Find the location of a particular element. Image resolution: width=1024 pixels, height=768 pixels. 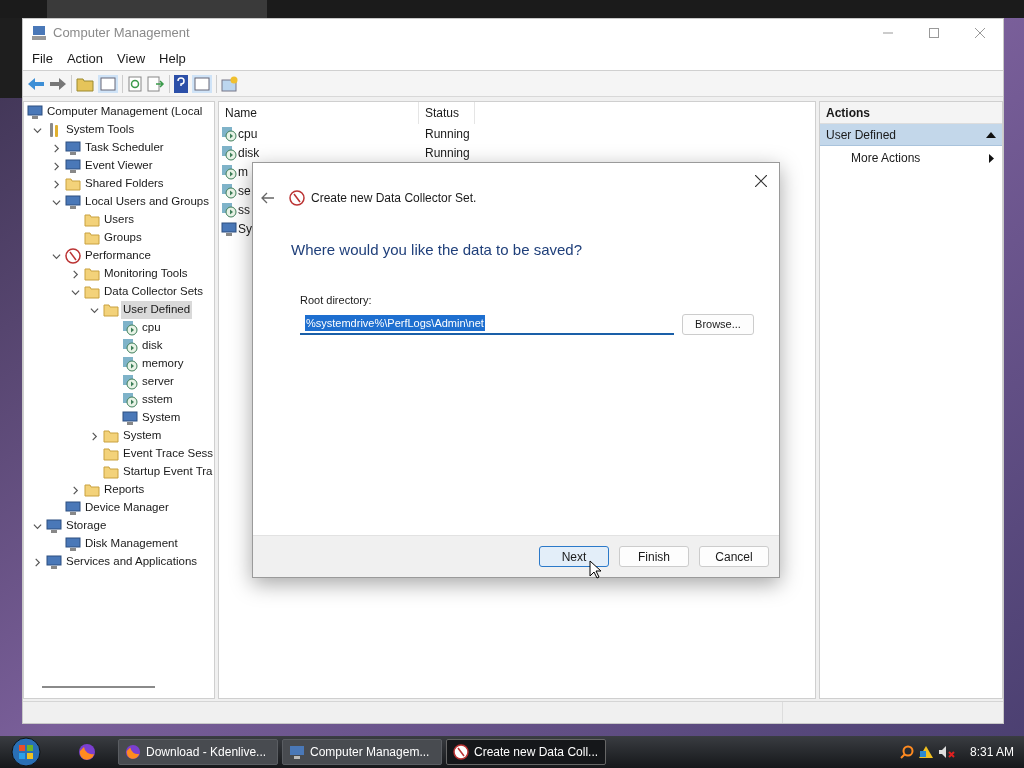

list-item: m is located at coordinates (243, 171).